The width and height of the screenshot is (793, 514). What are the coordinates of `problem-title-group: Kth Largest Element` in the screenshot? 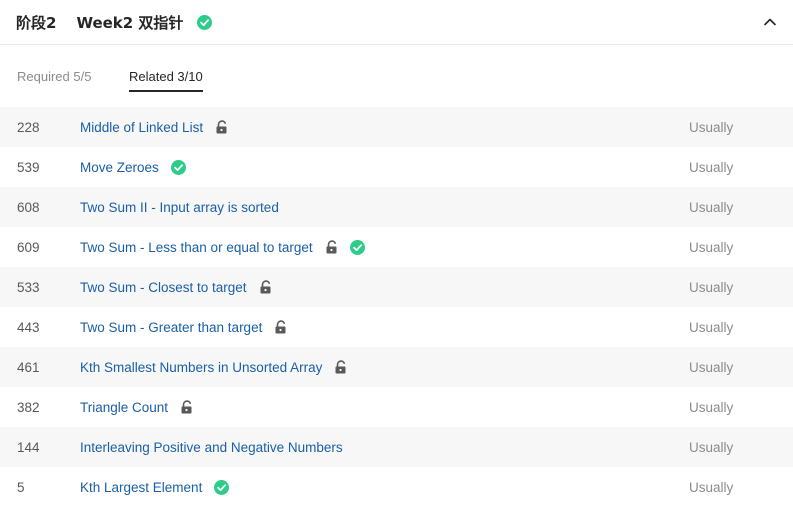 It's located at (155, 487).